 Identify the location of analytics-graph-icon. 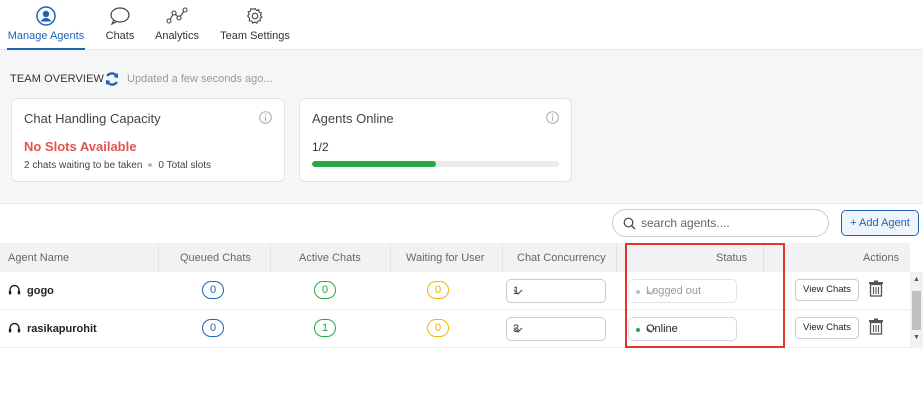
(177, 16).